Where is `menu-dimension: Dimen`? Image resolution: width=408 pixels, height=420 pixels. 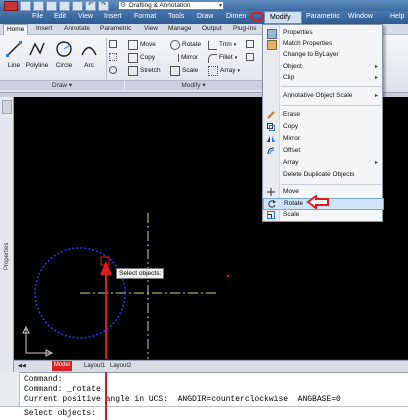 menu-dimension: Dimen is located at coordinates (236, 16).